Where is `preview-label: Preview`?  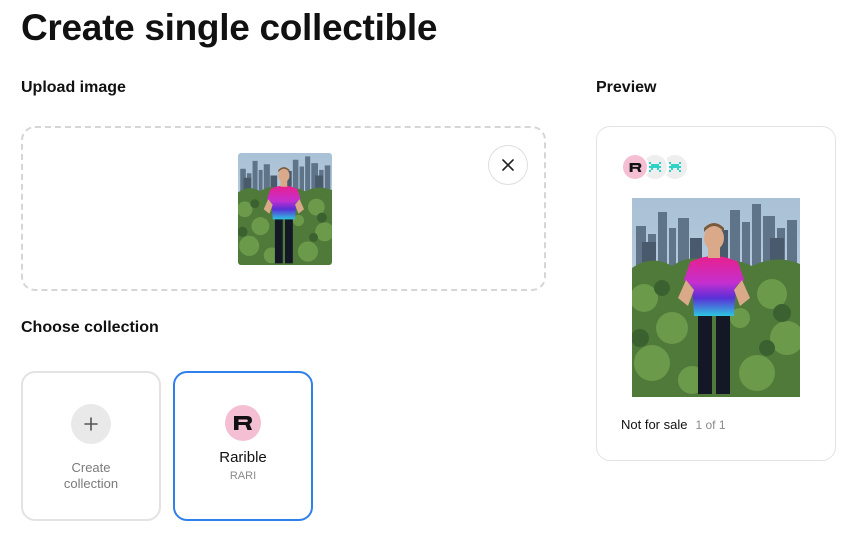 preview-label: Preview is located at coordinates (626, 87).